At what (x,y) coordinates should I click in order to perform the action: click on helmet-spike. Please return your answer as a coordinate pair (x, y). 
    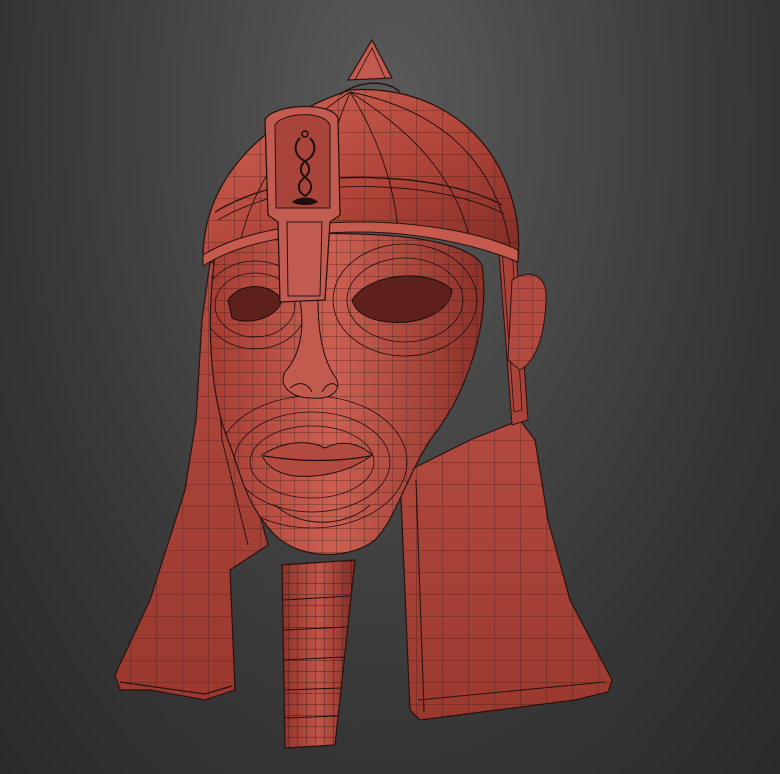
    Looking at the image, I should click on (370, 67).